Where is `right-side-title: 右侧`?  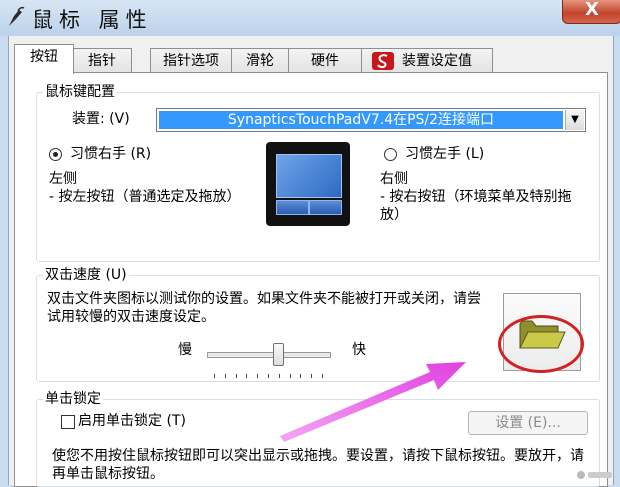
right-side-title: 右侧 is located at coordinates (394, 179).